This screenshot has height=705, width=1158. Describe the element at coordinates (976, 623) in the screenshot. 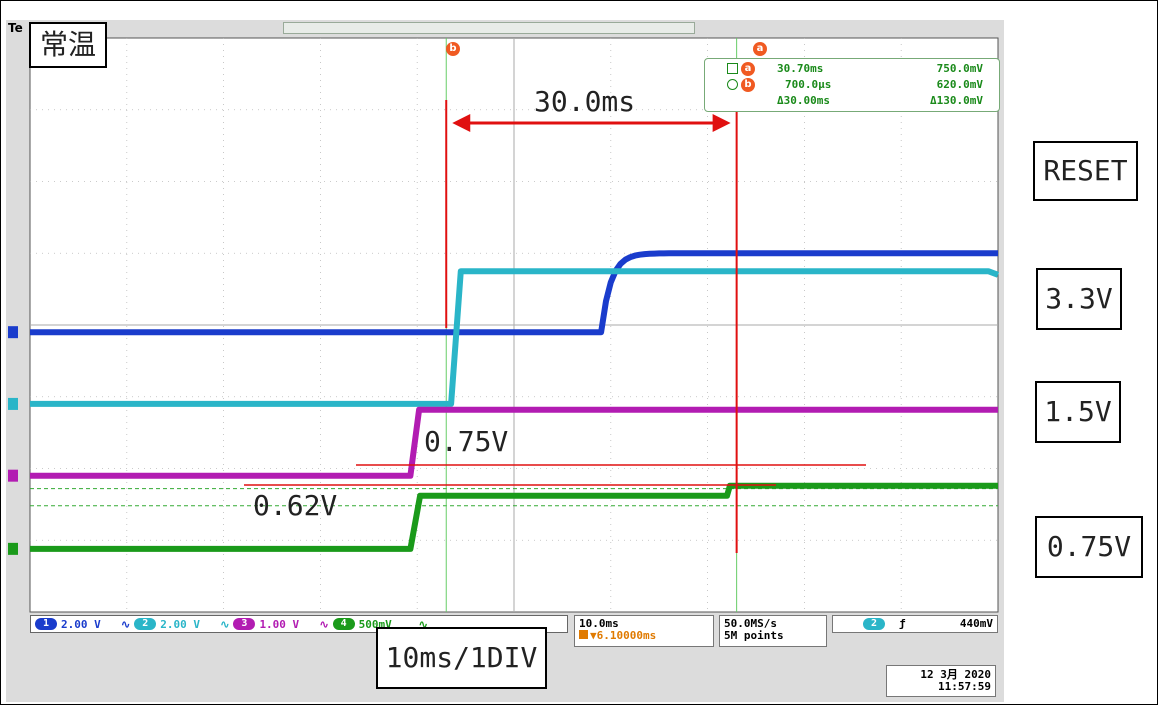

I see `trigger-level: 440mV` at that location.